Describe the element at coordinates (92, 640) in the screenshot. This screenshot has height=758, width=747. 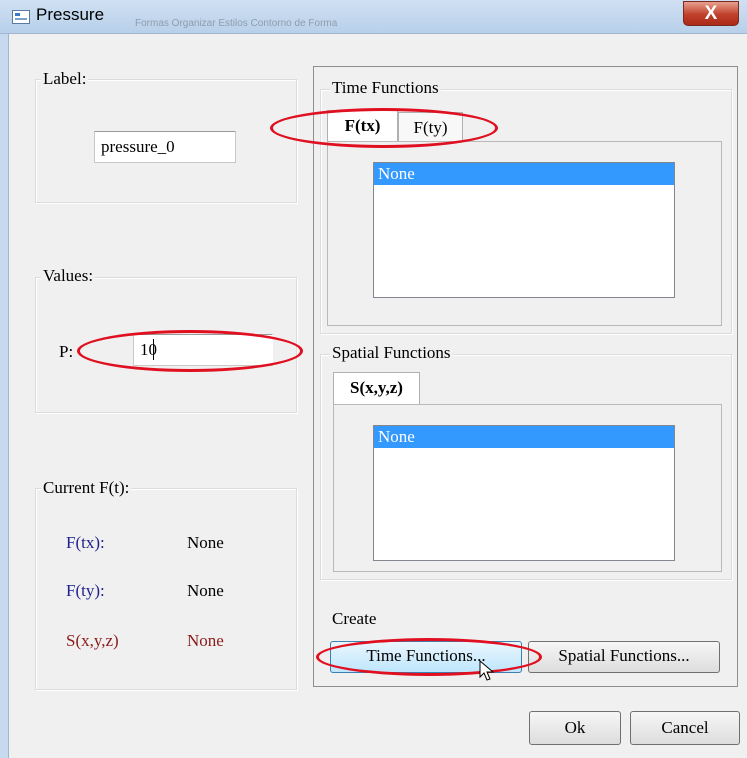
I see `current-sxyz-name: S(x,y,z)` at that location.